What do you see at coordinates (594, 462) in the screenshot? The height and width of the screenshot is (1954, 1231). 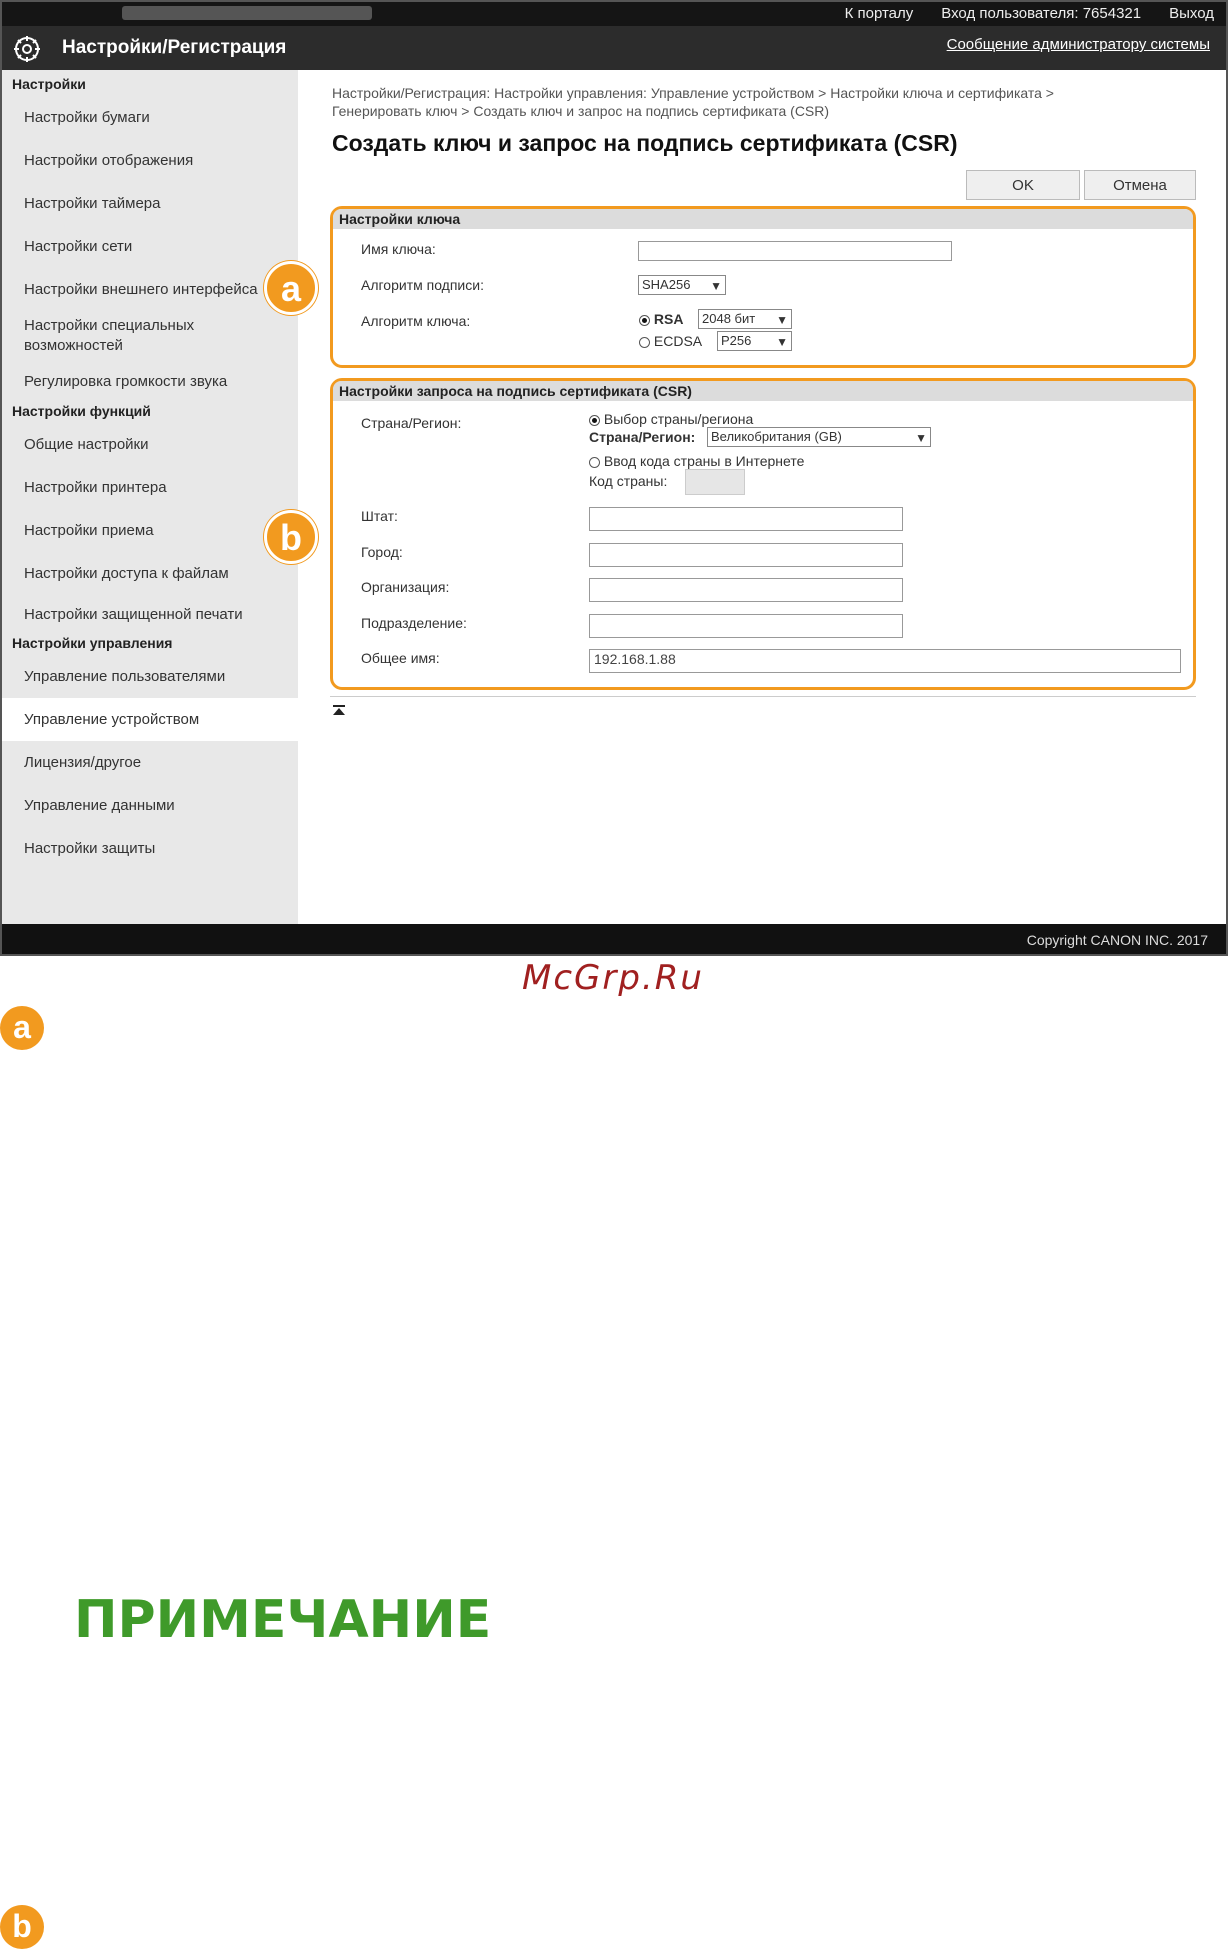 I see `enter-code-radio` at bounding box center [594, 462].